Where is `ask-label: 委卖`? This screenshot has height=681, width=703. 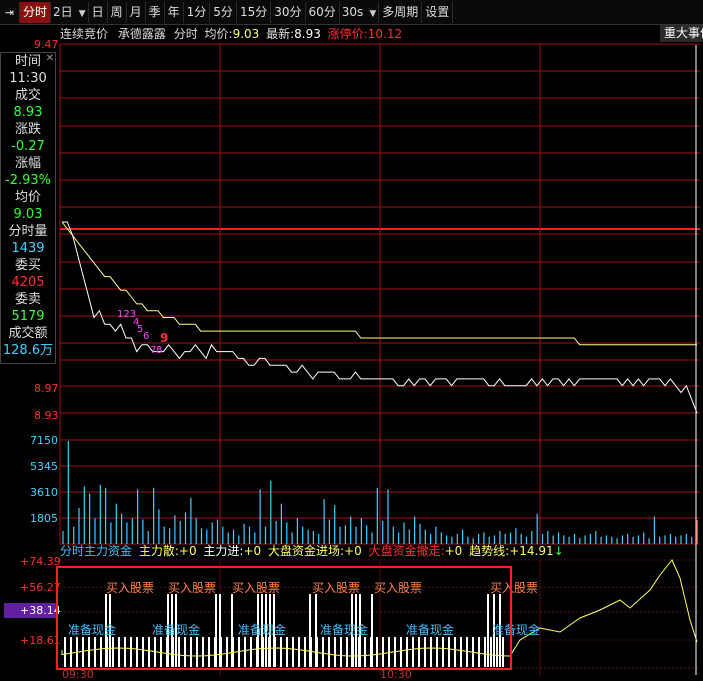 ask-label: 委卖 is located at coordinates (27, 299).